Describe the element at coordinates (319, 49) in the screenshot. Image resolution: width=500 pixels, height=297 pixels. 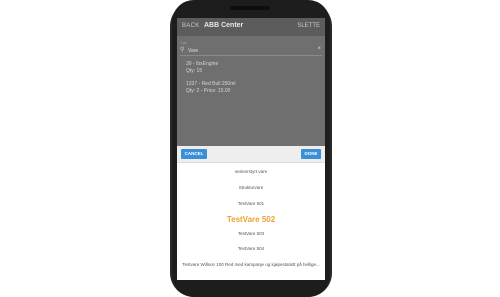
I see `close-icon: ×` at that location.